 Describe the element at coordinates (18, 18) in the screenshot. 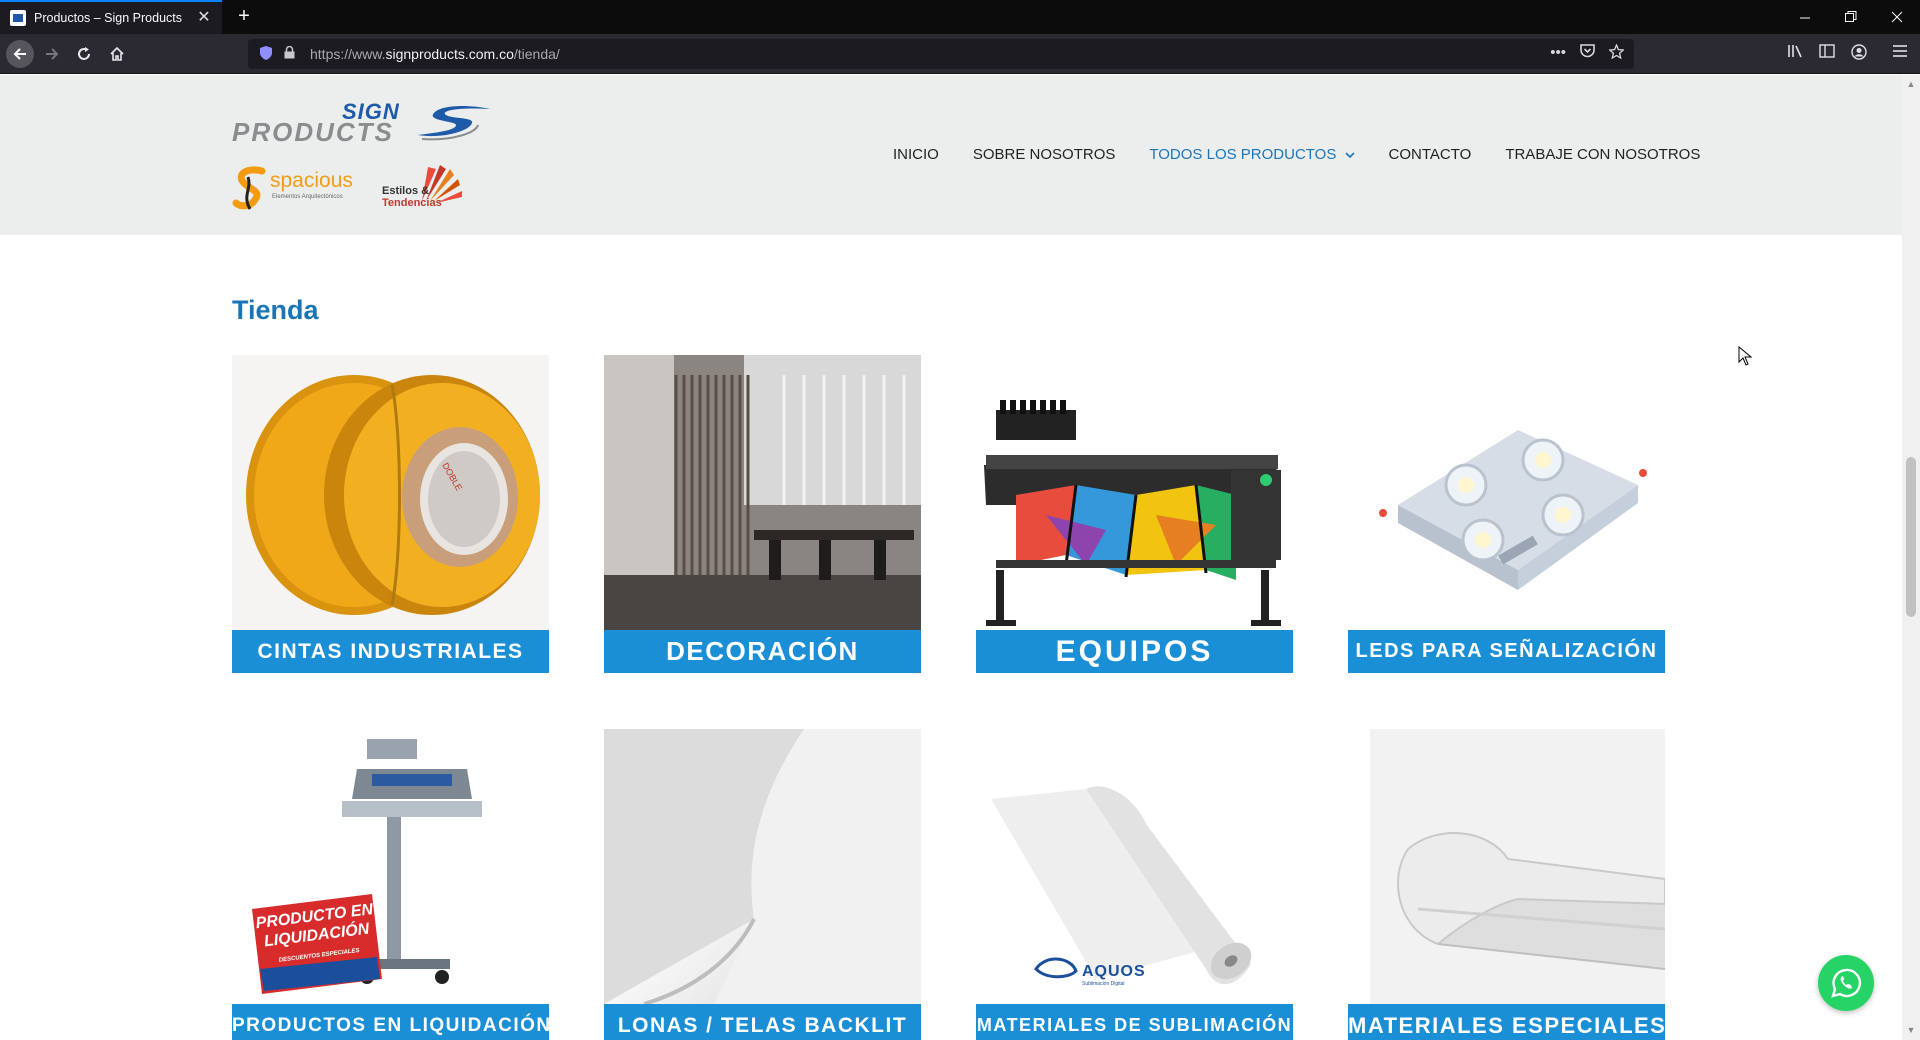

I see `site-favicon-icon` at that location.